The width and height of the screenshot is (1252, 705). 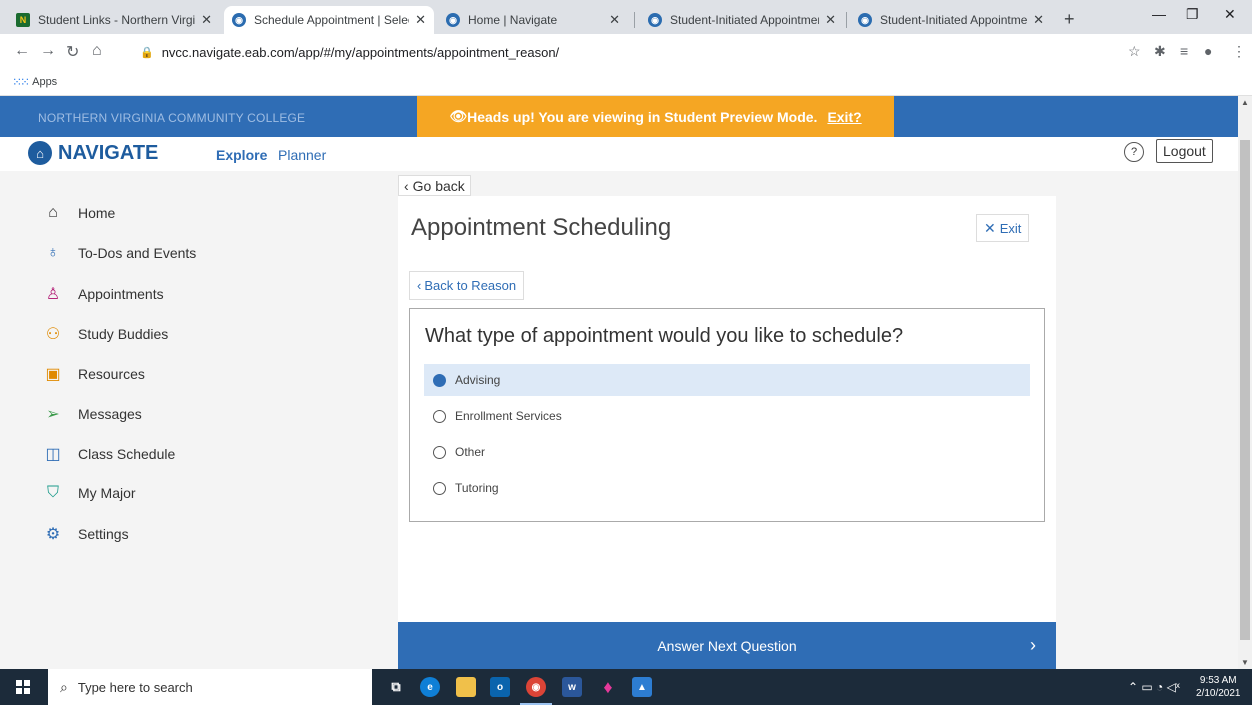 What do you see at coordinates (117, 20) in the screenshot?
I see `tab-title: Student Links - Northern Virgi` at bounding box center [117, 20].